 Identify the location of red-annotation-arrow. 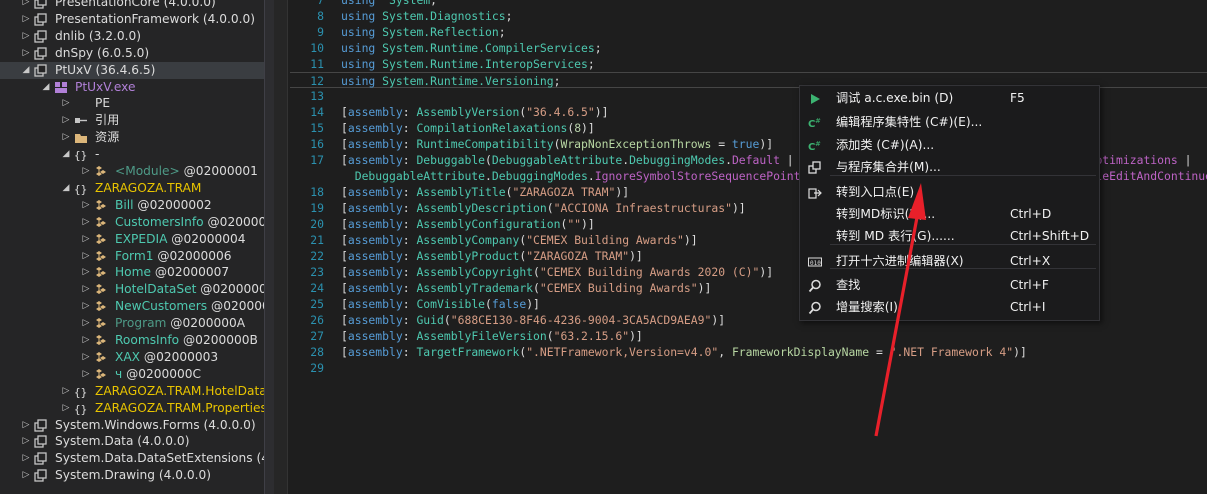
(900, 310).